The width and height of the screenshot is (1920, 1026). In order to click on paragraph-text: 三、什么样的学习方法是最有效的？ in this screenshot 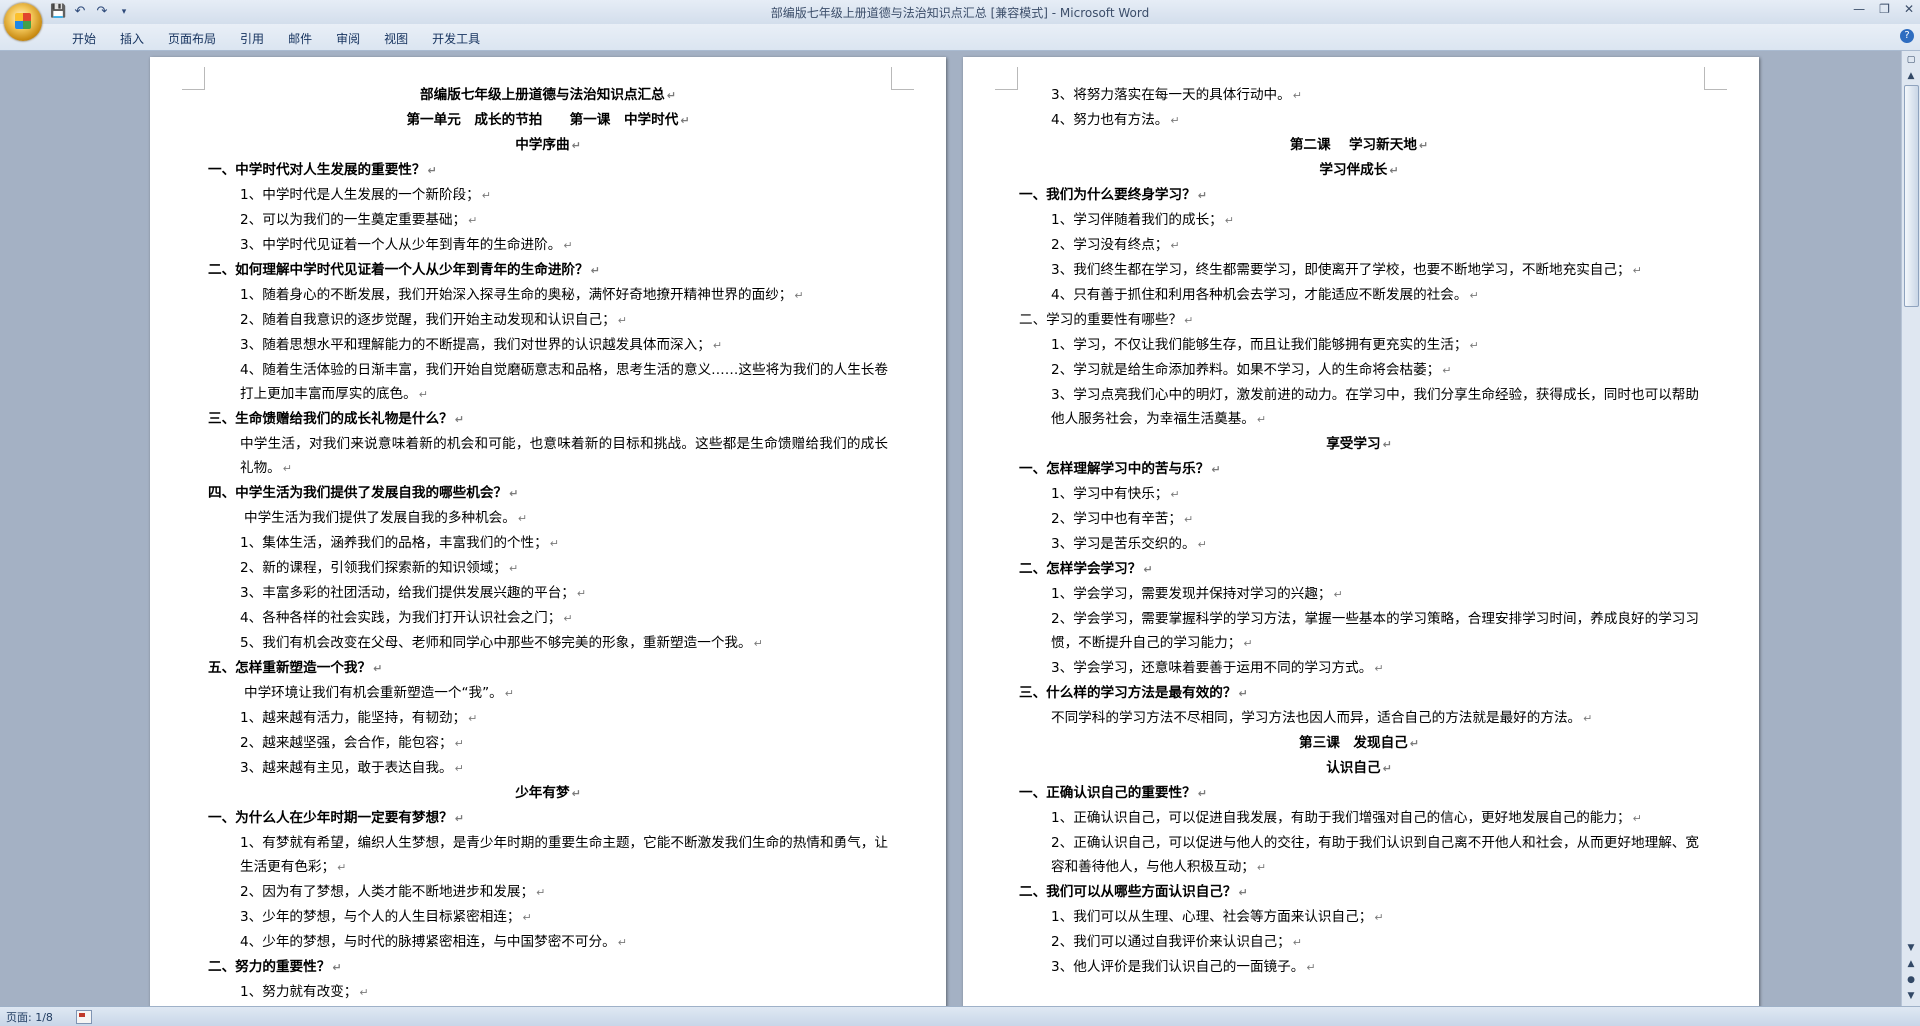, I will do `click(1128, 693)`.